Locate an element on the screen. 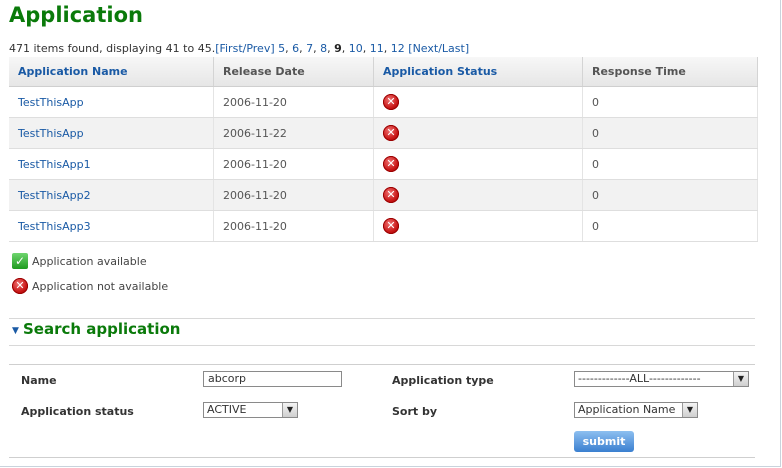 Image resolution: width=782 pixels, height=468 pixels. header-response-time: Response Time is located at coordinates (670, 72).